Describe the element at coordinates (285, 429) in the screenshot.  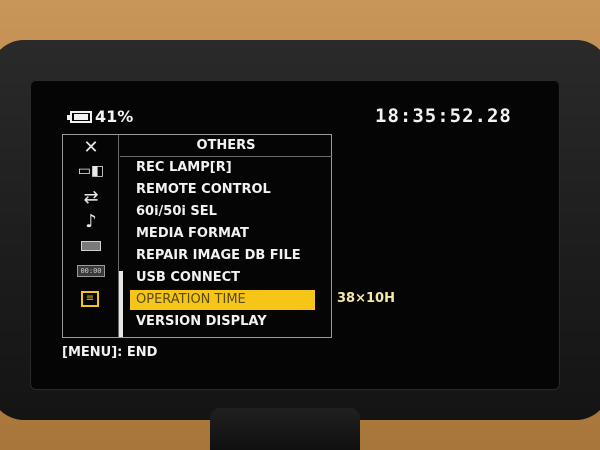
I see `screen-hinge` at that location.